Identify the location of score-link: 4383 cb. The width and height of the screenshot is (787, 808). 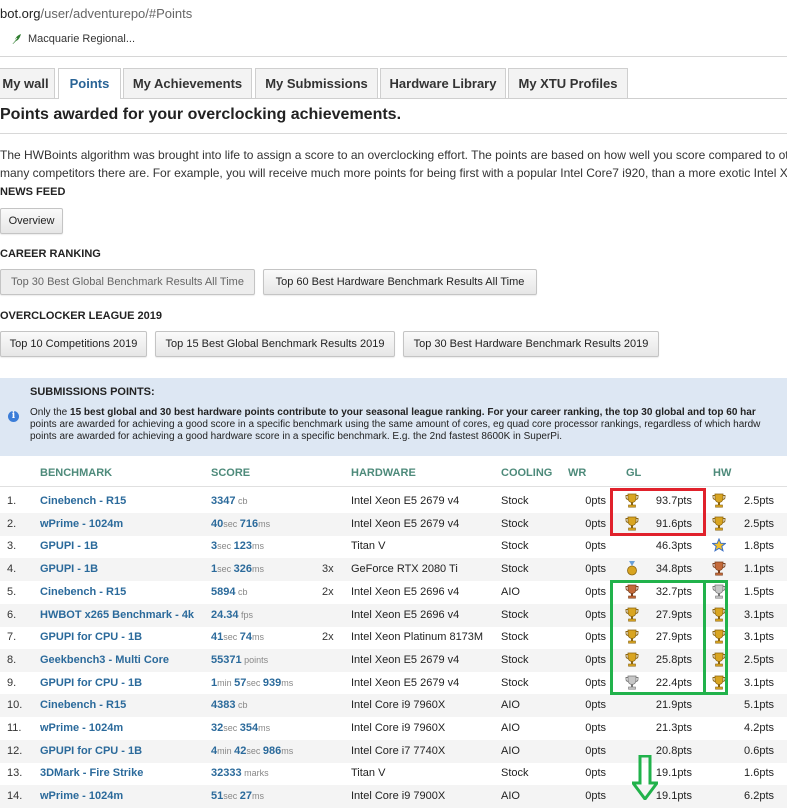
(229, 705).